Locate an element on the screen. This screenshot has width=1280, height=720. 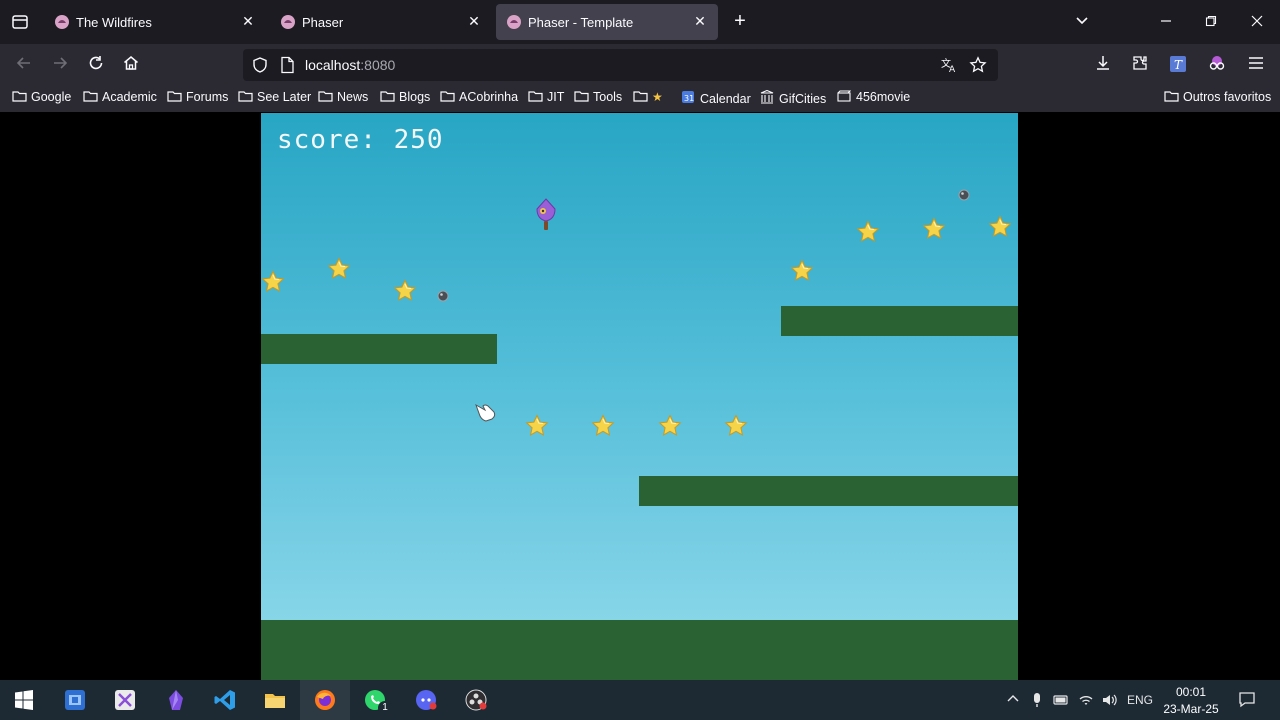
url-text: localhost:8080 is located at coordinates (350, 65).